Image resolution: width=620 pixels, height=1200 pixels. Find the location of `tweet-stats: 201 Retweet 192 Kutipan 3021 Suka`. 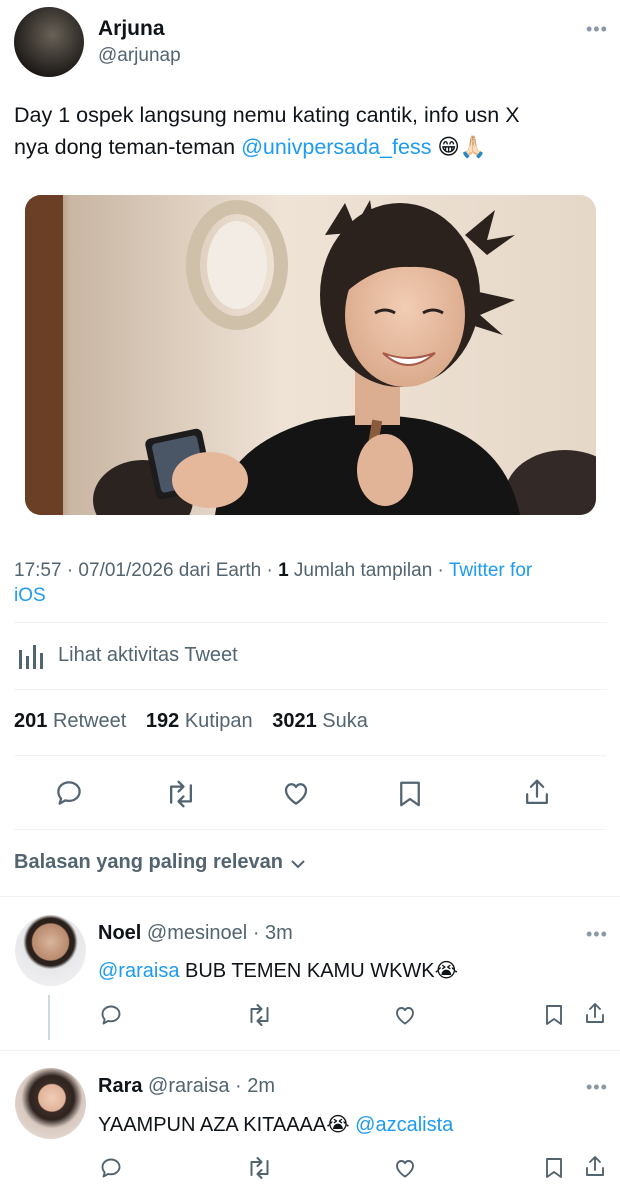

tweet-stats: 201 Retweet 192 Kutipan 3021 Suka is located at coordinates (191, 721).